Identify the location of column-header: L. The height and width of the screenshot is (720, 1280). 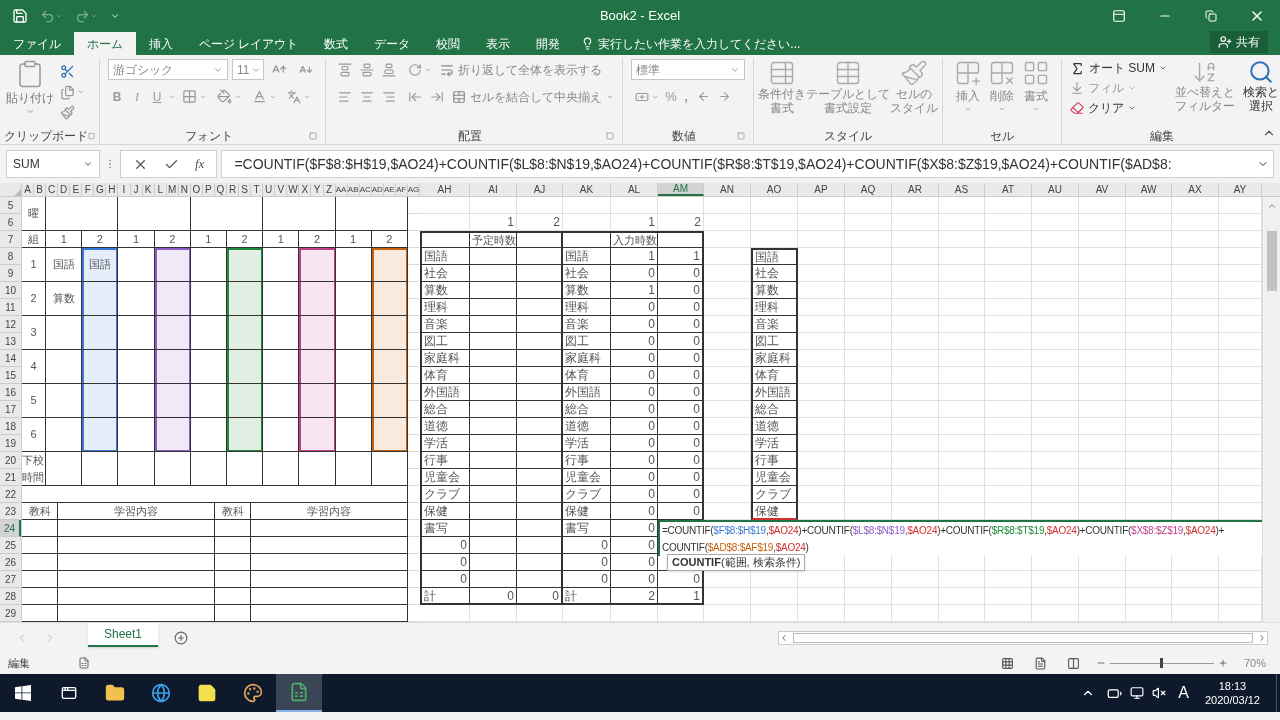
(160, 189).